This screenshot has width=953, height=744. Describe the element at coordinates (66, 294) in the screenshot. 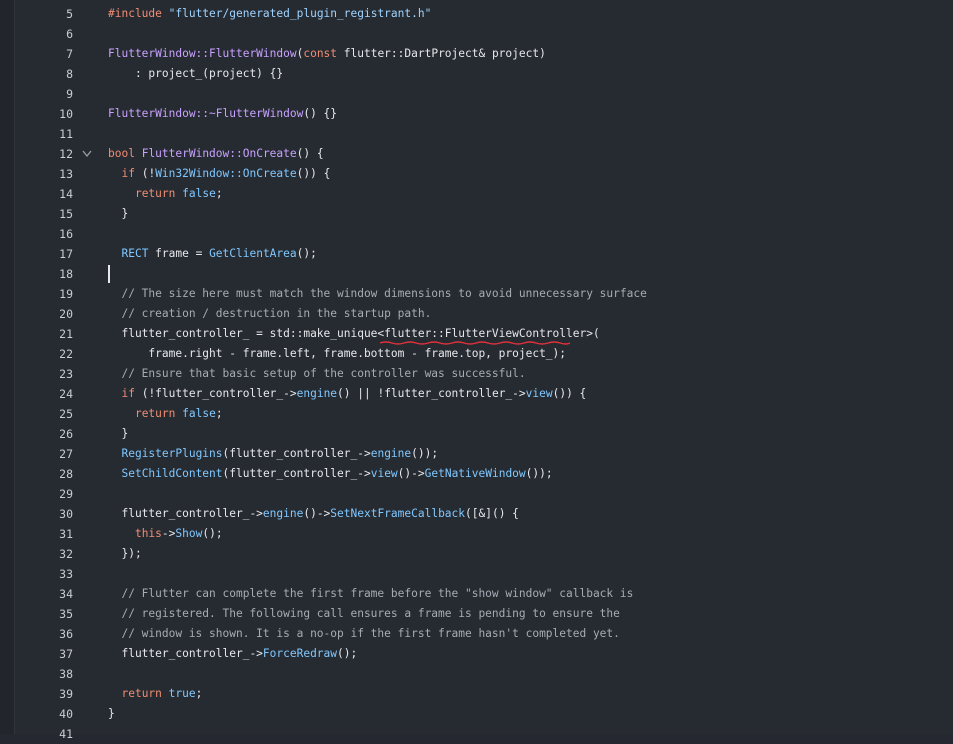

I see `line-number: 19` at that location.